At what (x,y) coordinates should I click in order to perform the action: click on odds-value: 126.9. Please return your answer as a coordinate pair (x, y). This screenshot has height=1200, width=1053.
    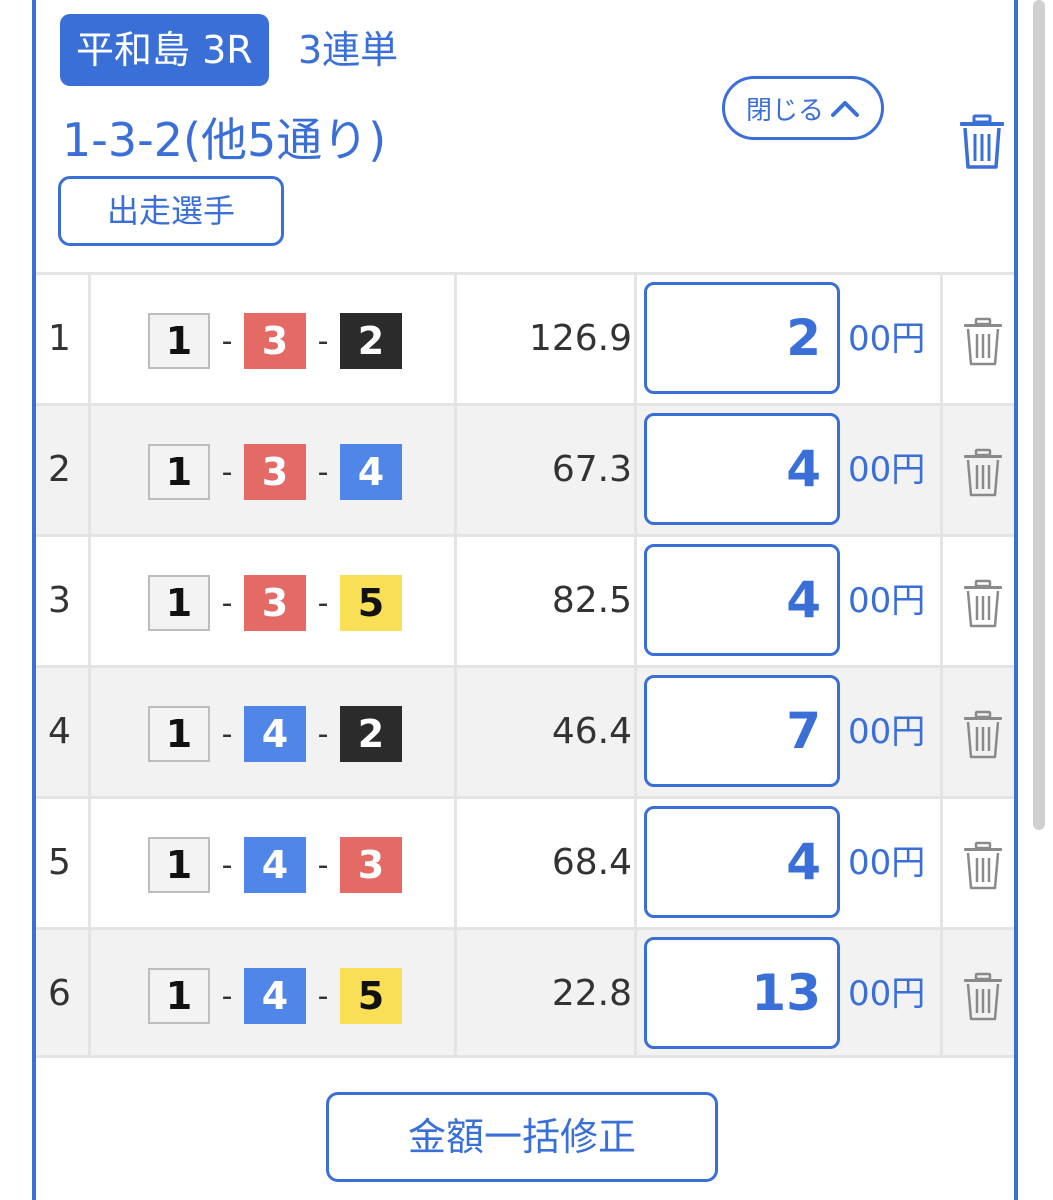
    Looking at the image, I should click on (580, 338).